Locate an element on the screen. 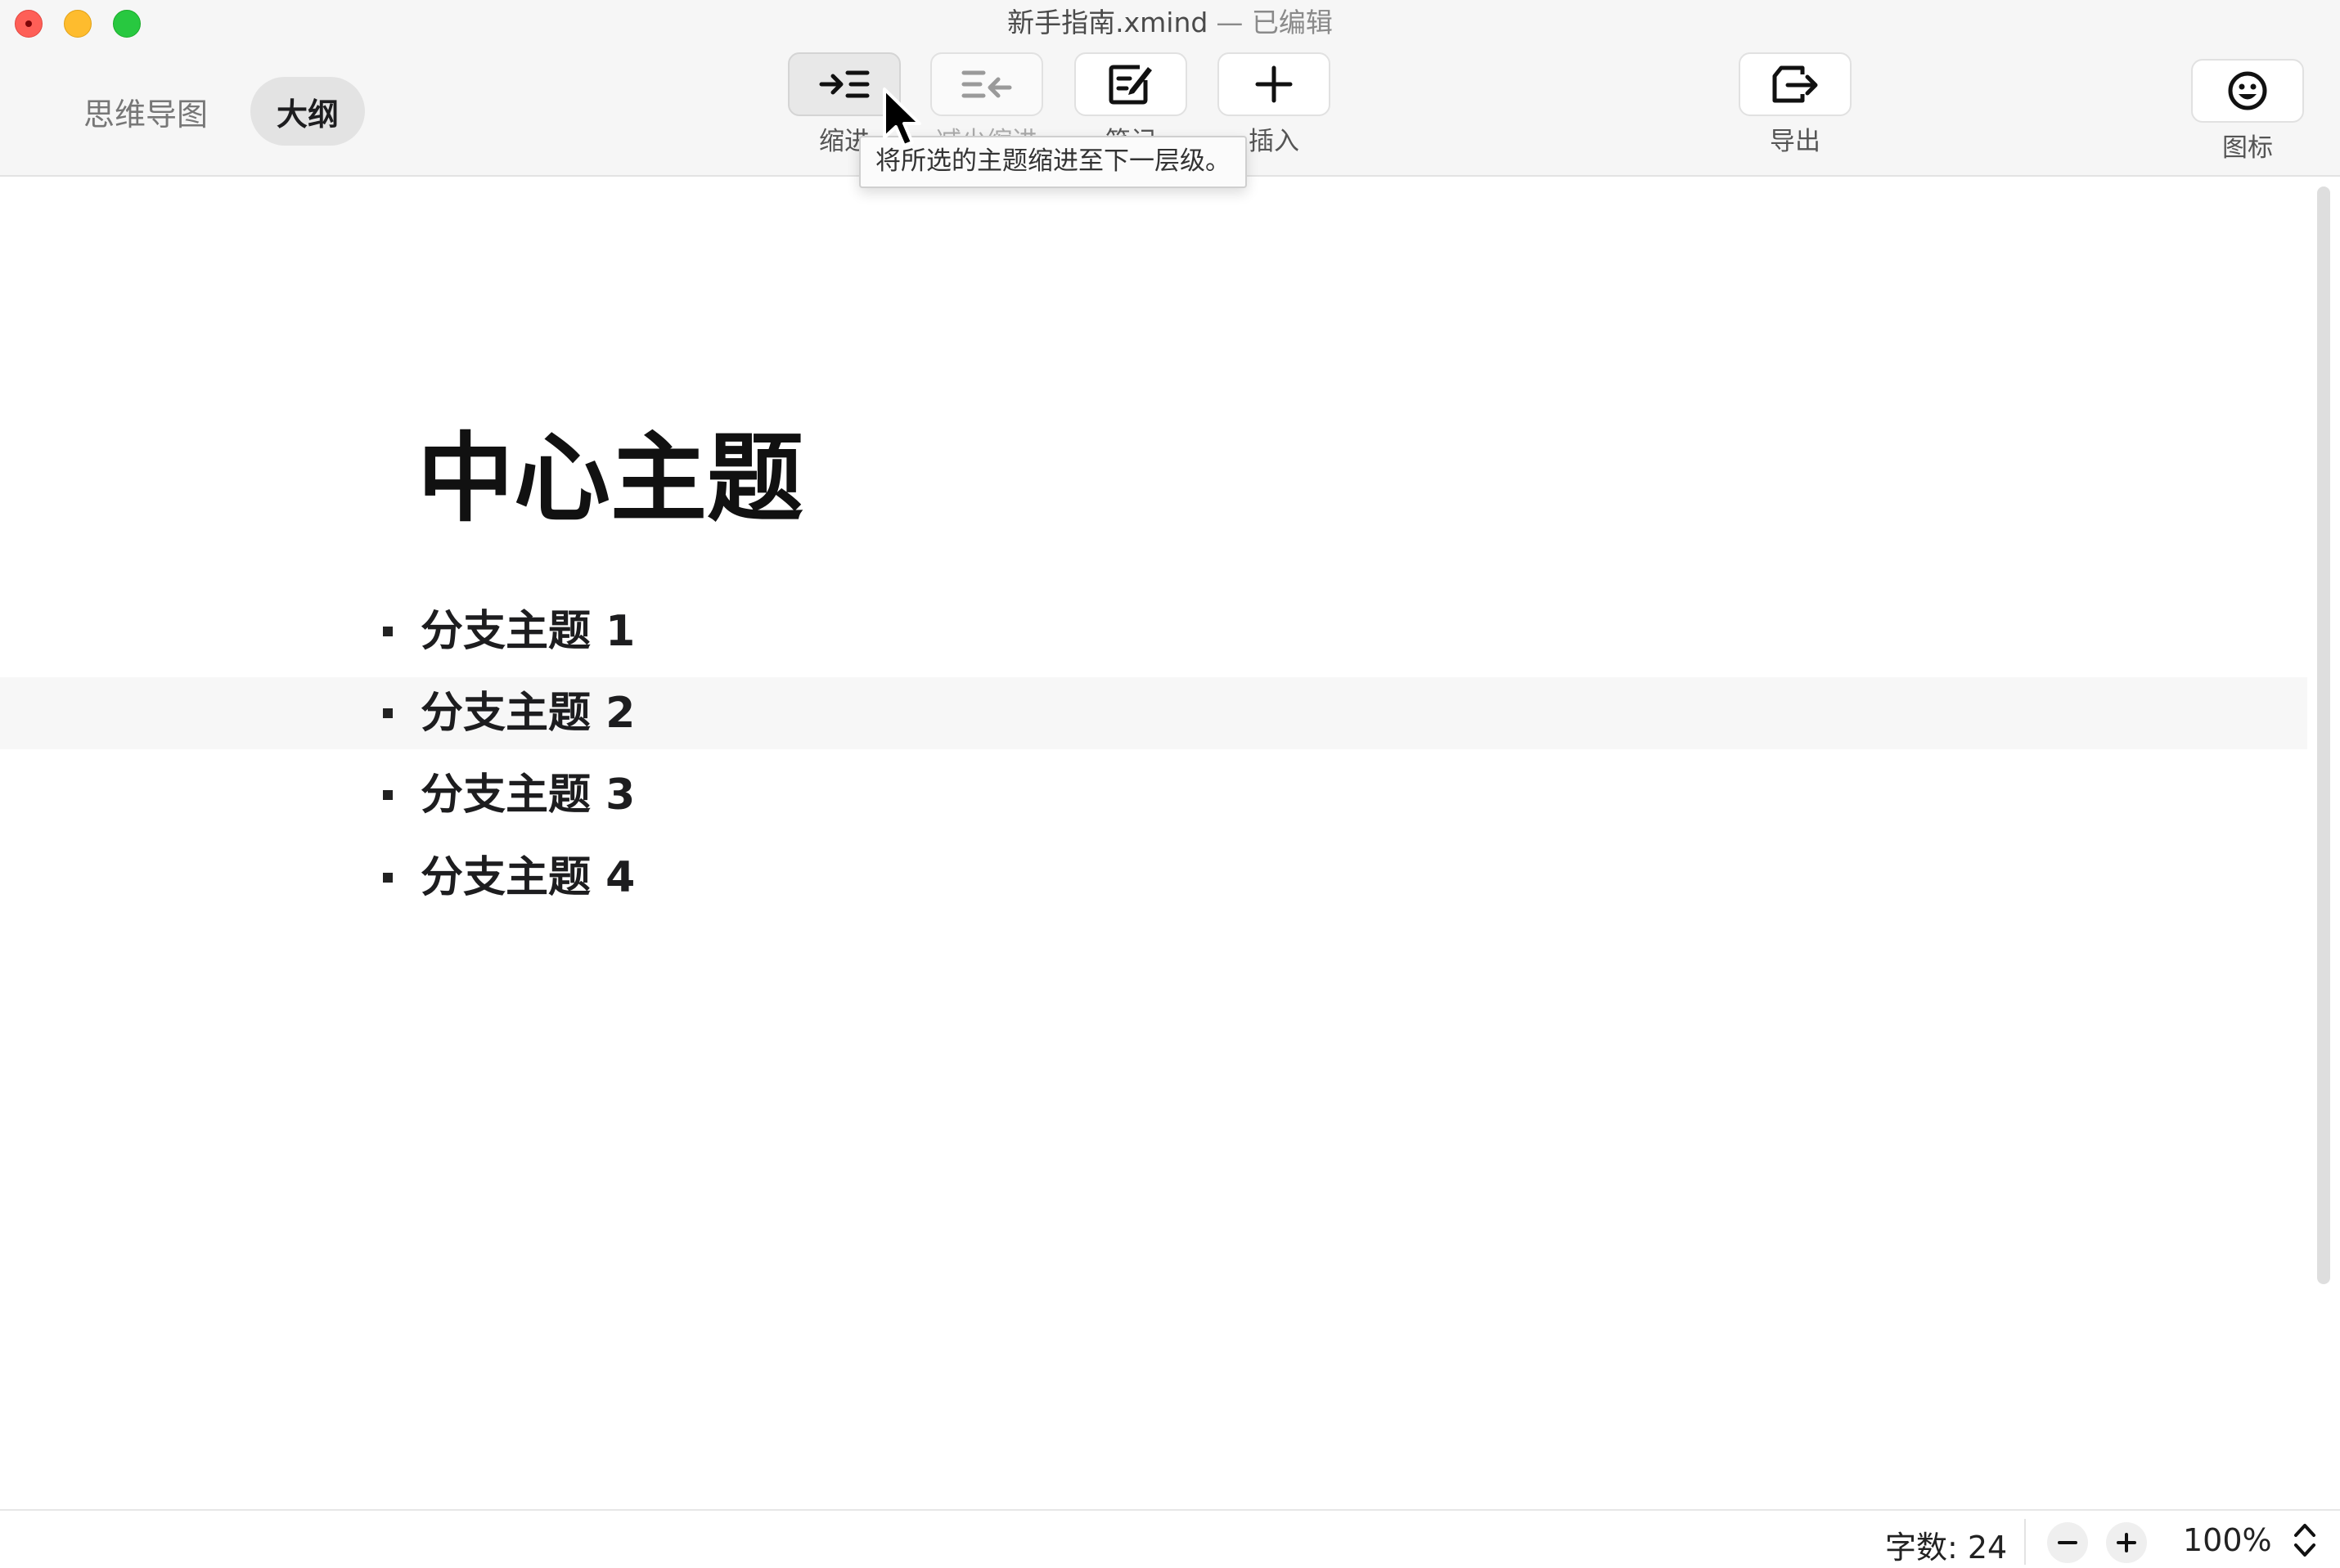  status-divider is located at coordinates (2025, 1542).